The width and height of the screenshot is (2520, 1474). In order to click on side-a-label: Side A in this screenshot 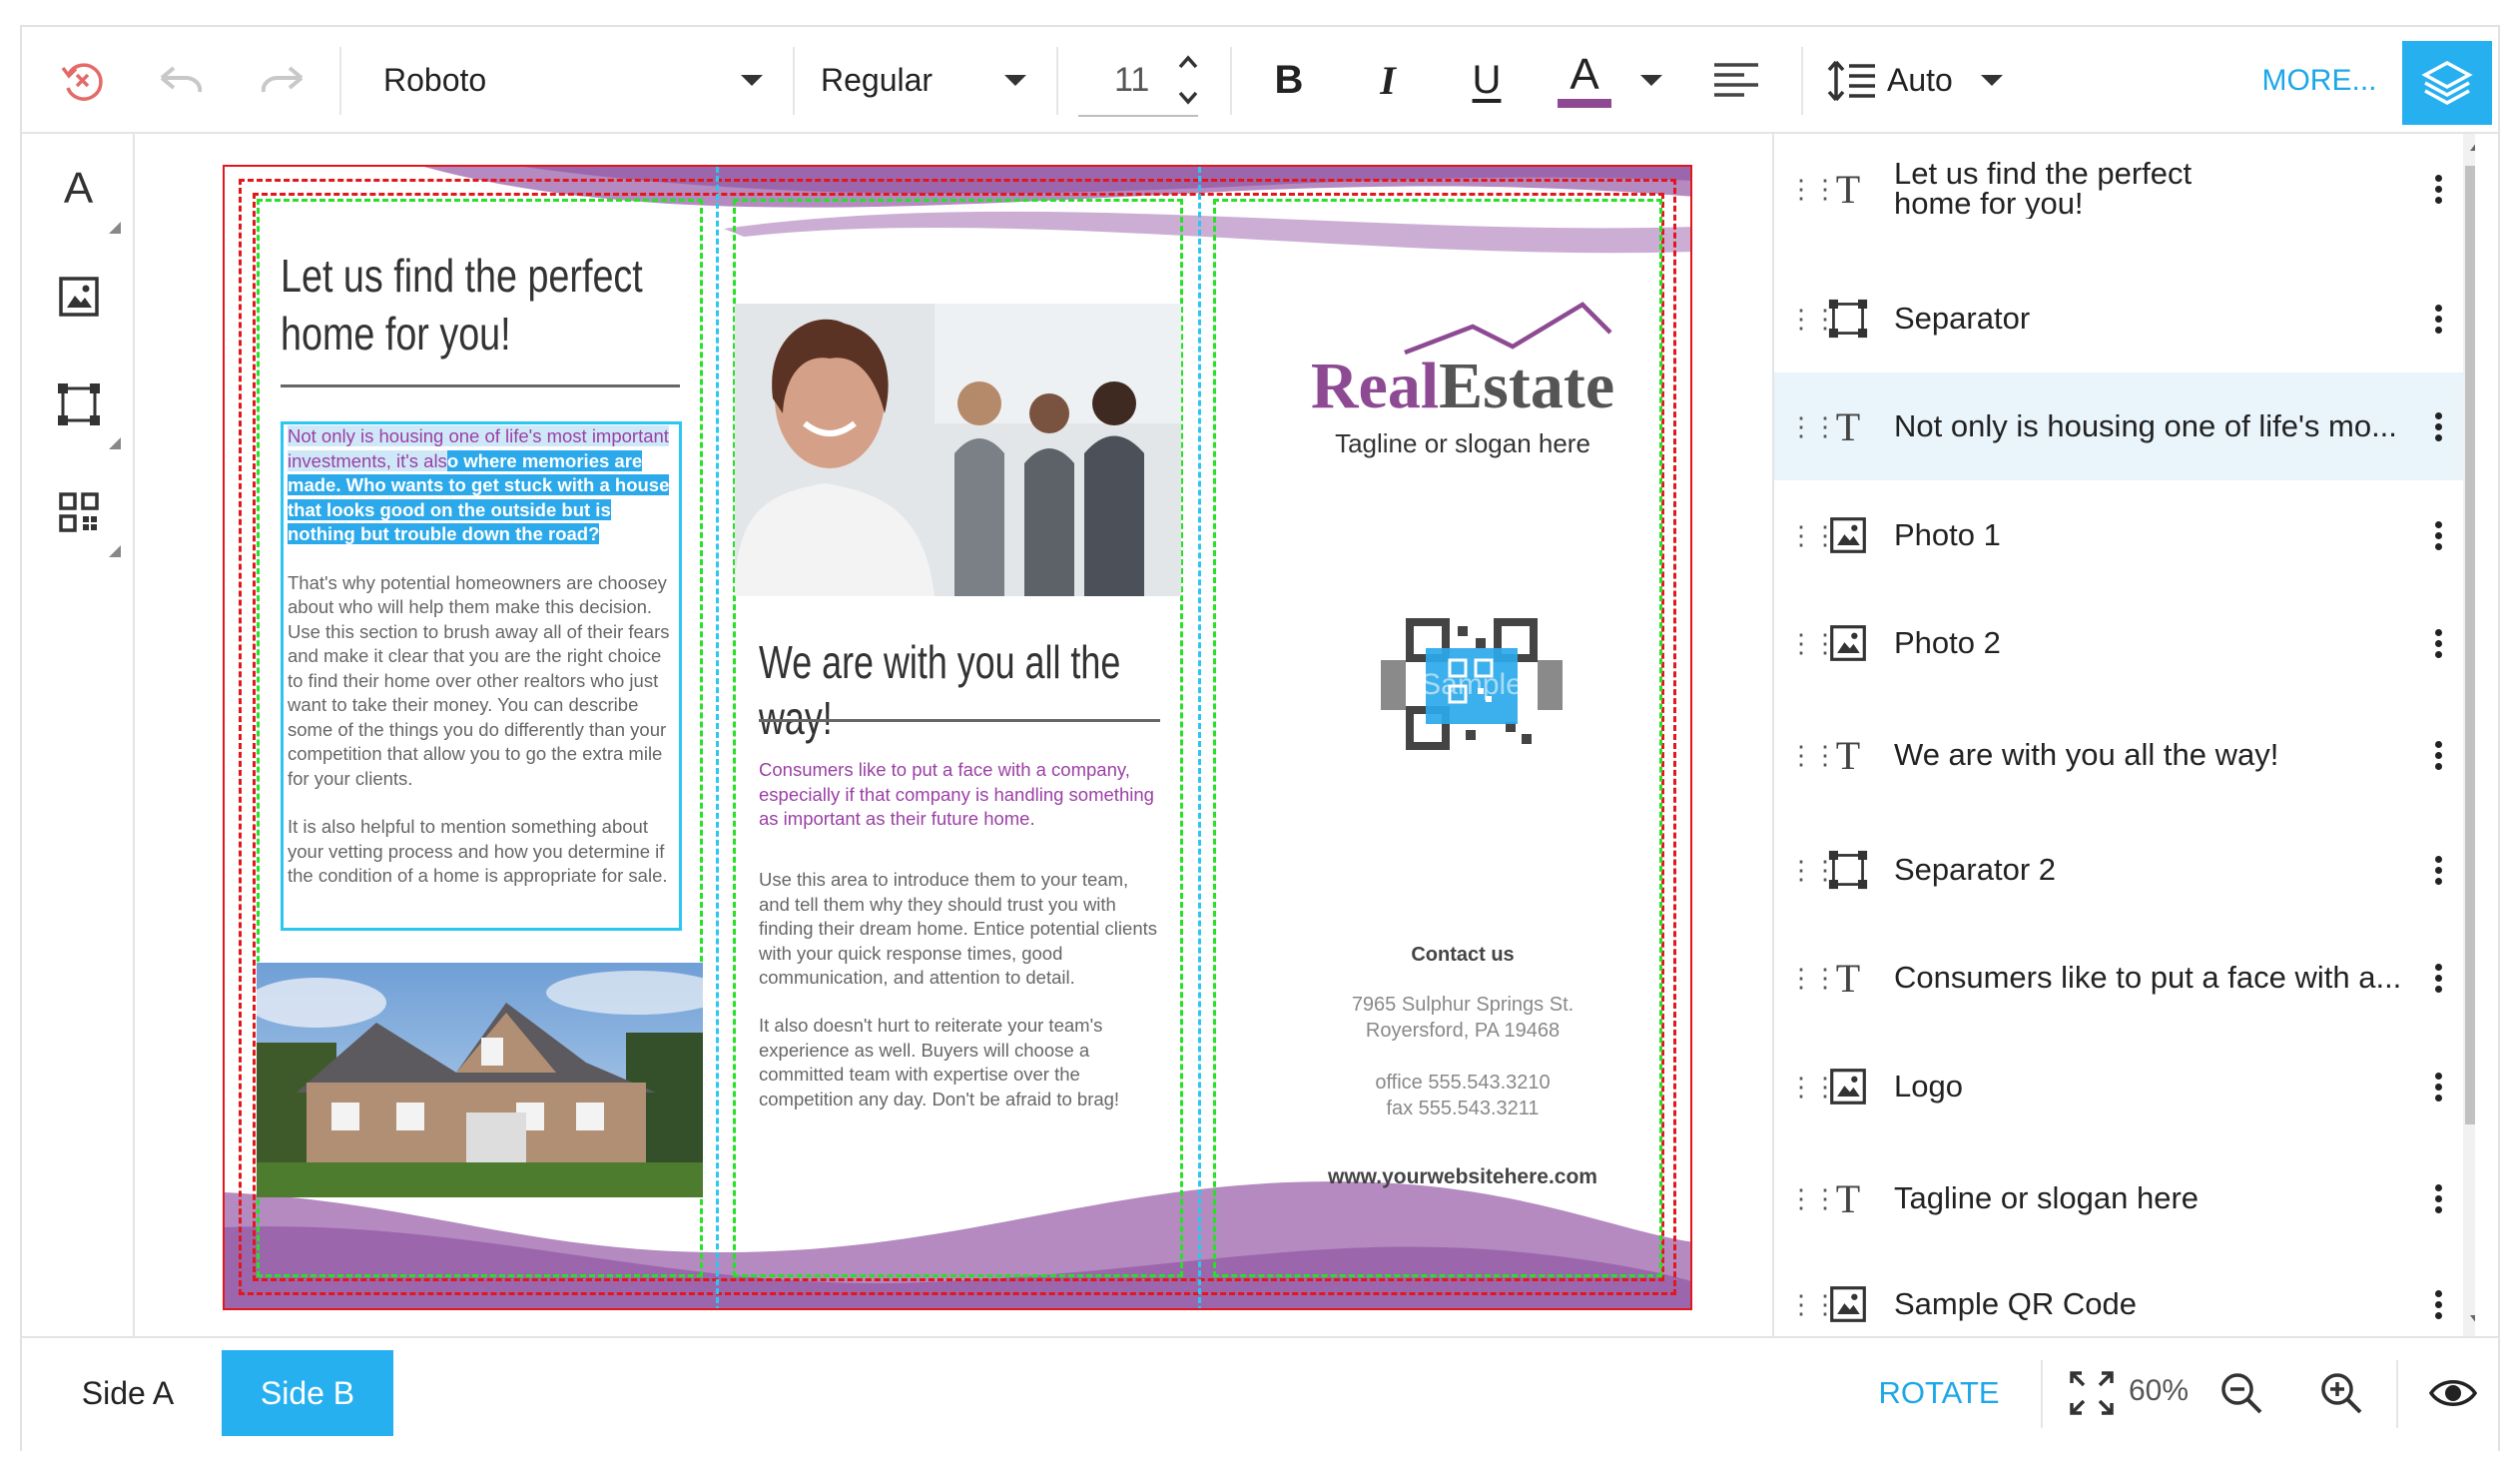, I will do `click(128, 1393)`.